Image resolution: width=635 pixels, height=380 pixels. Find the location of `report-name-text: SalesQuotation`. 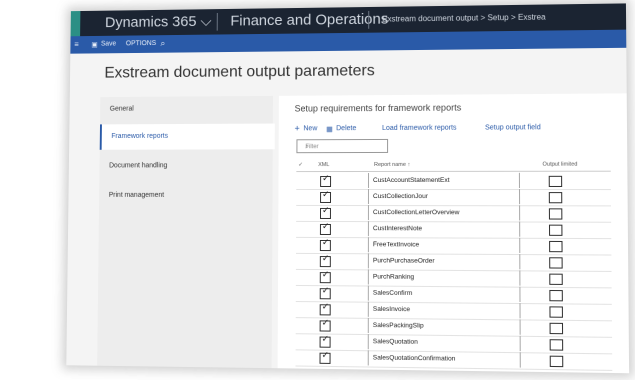

report-name-text: SalesQuotation is located at coordinates (395, 342).